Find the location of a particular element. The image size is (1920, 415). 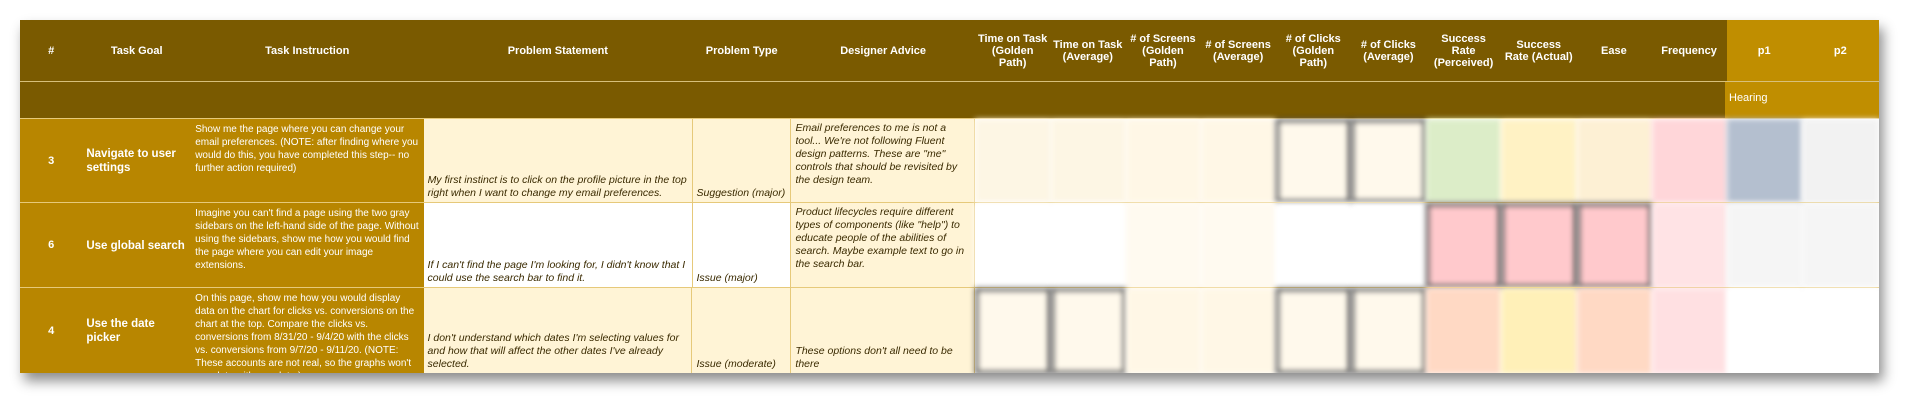

header-success-perceived: Success Rate (Perceived) is located at coordinates (1463, 50).